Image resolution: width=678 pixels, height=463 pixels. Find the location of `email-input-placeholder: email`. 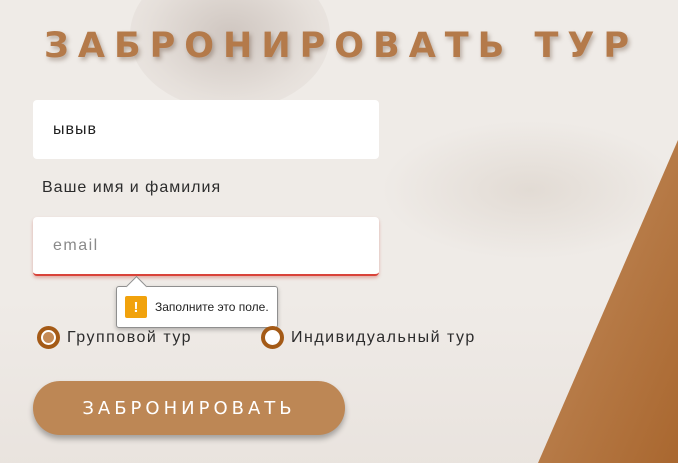

email-input-placeholder: email is located at coordinates (76, 245).